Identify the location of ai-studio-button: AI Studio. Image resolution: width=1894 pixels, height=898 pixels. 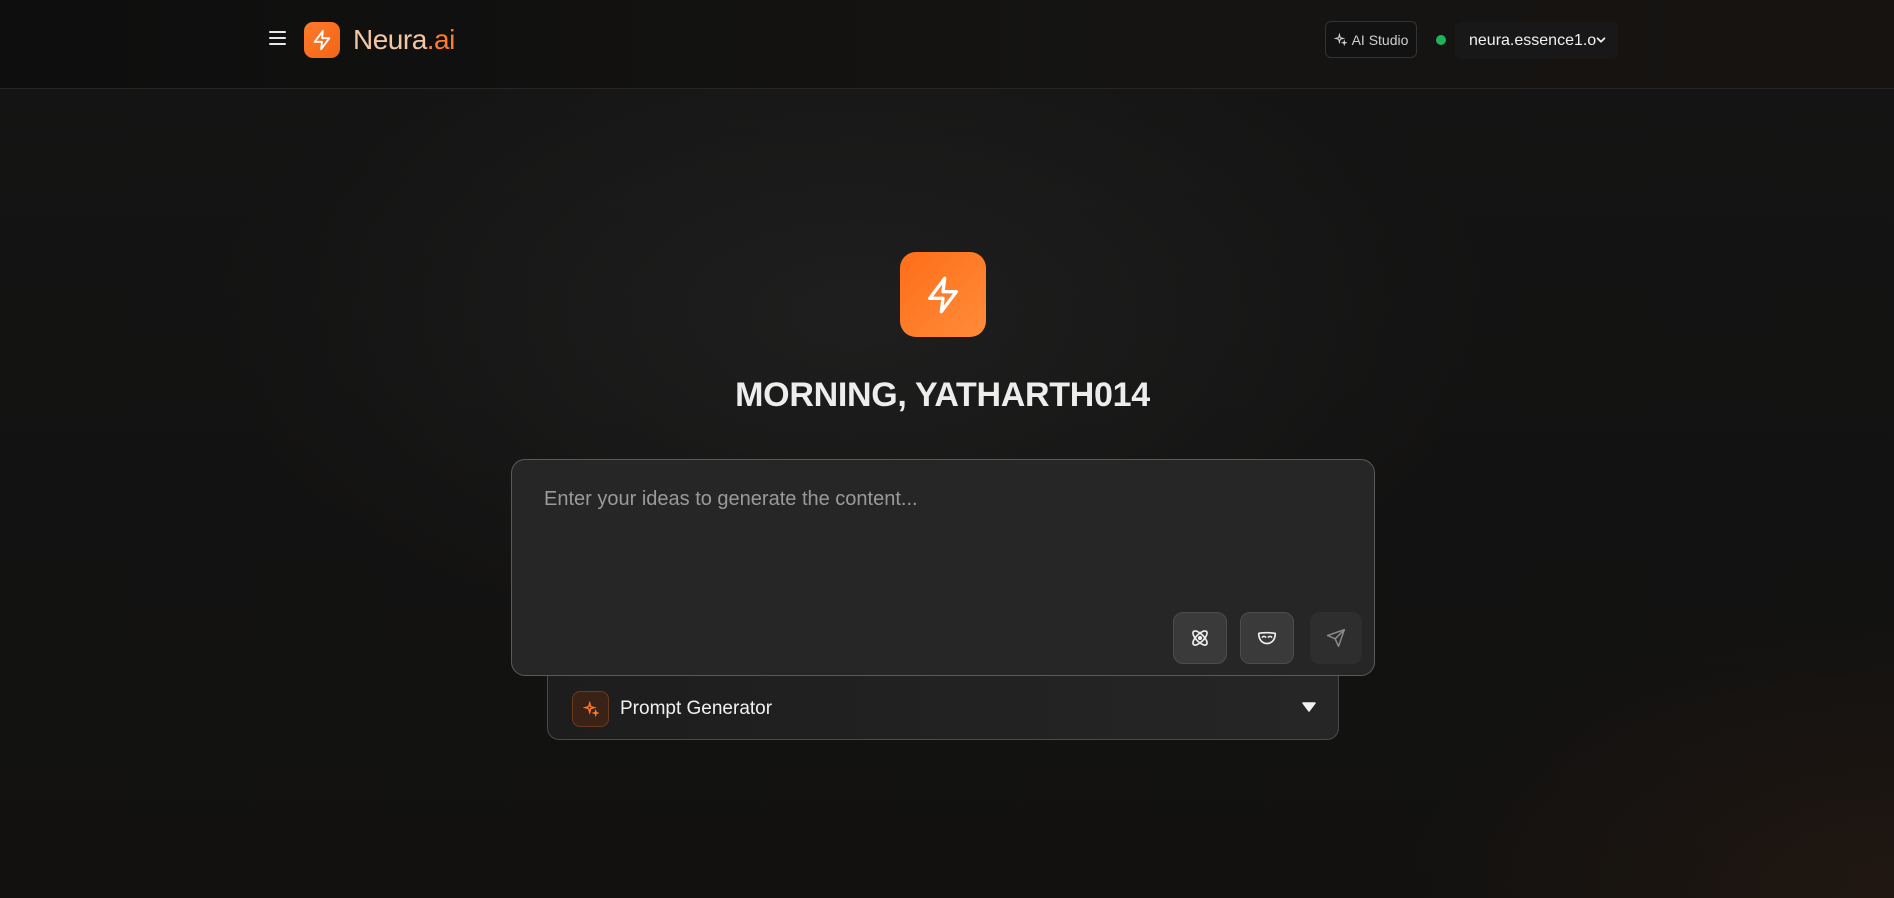
(1371, 39).